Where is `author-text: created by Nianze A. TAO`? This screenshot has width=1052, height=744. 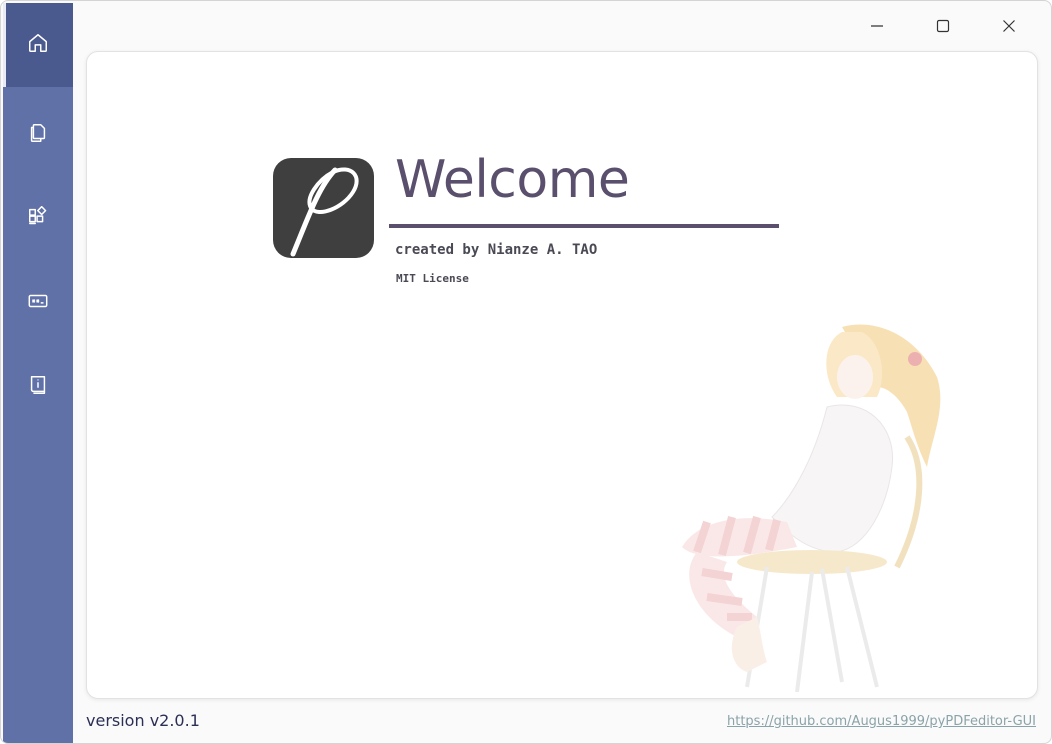 author-text: created by Nianze A. TAO is located at coordinates (496, 250).